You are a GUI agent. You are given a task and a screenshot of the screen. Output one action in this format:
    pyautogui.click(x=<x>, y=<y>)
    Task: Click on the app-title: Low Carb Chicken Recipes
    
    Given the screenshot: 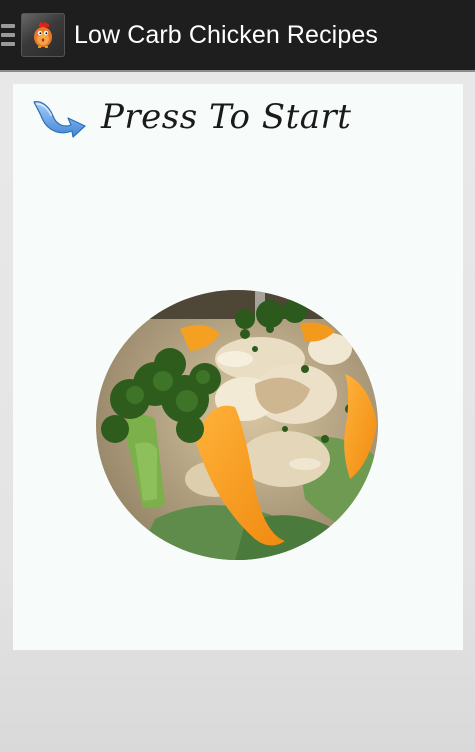 What is the action you would take?
    pyautogui.click(x=226, y=34)
    